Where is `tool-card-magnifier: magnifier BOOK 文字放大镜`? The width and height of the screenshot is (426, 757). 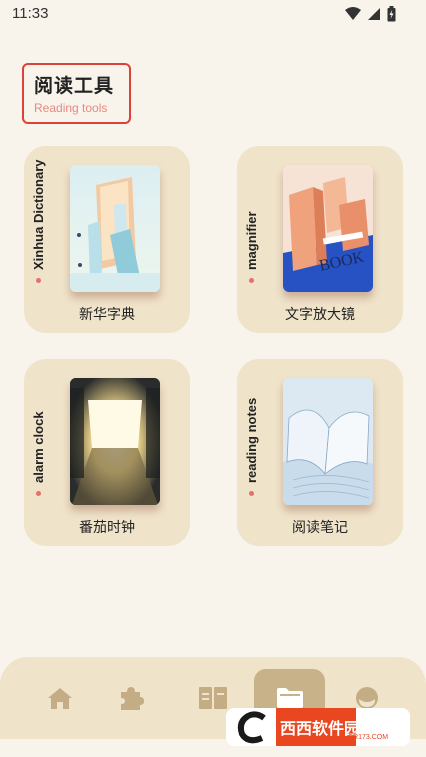 tool-card-magnifier: magnifier BOOK 文字放大镜 is located at coordinates (320, 239).